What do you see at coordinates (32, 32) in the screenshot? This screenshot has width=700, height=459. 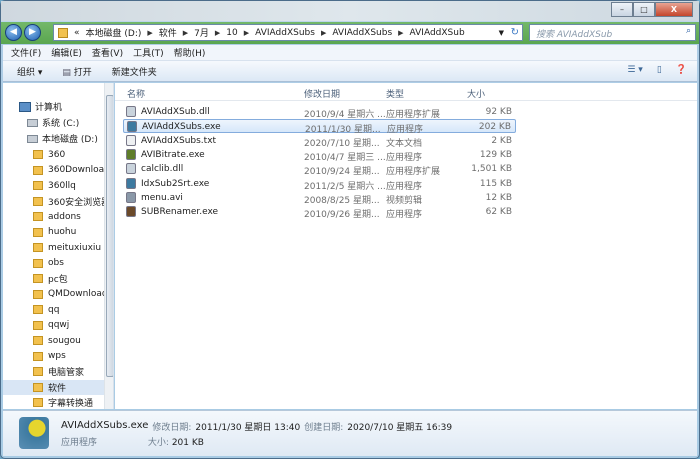 I see `forward-button: ▶` at bounding box center [32, 32].